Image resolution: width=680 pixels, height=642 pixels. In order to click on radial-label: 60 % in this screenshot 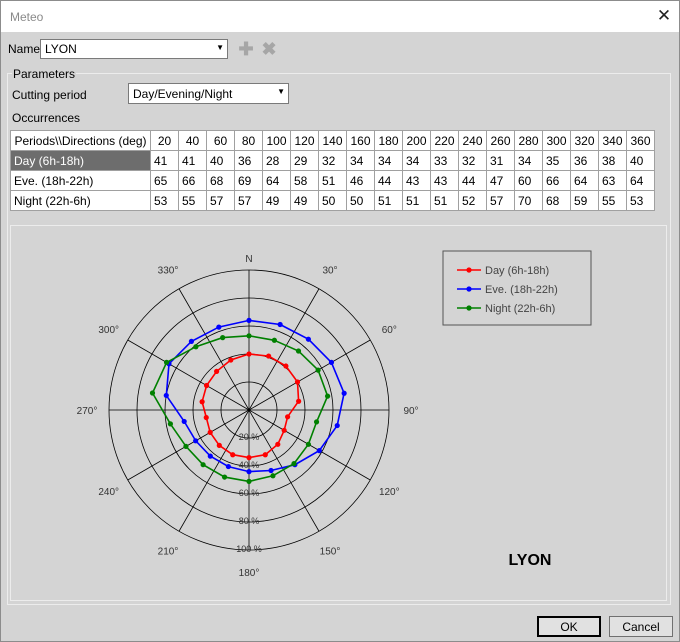, I will do `click(249, 493)`.